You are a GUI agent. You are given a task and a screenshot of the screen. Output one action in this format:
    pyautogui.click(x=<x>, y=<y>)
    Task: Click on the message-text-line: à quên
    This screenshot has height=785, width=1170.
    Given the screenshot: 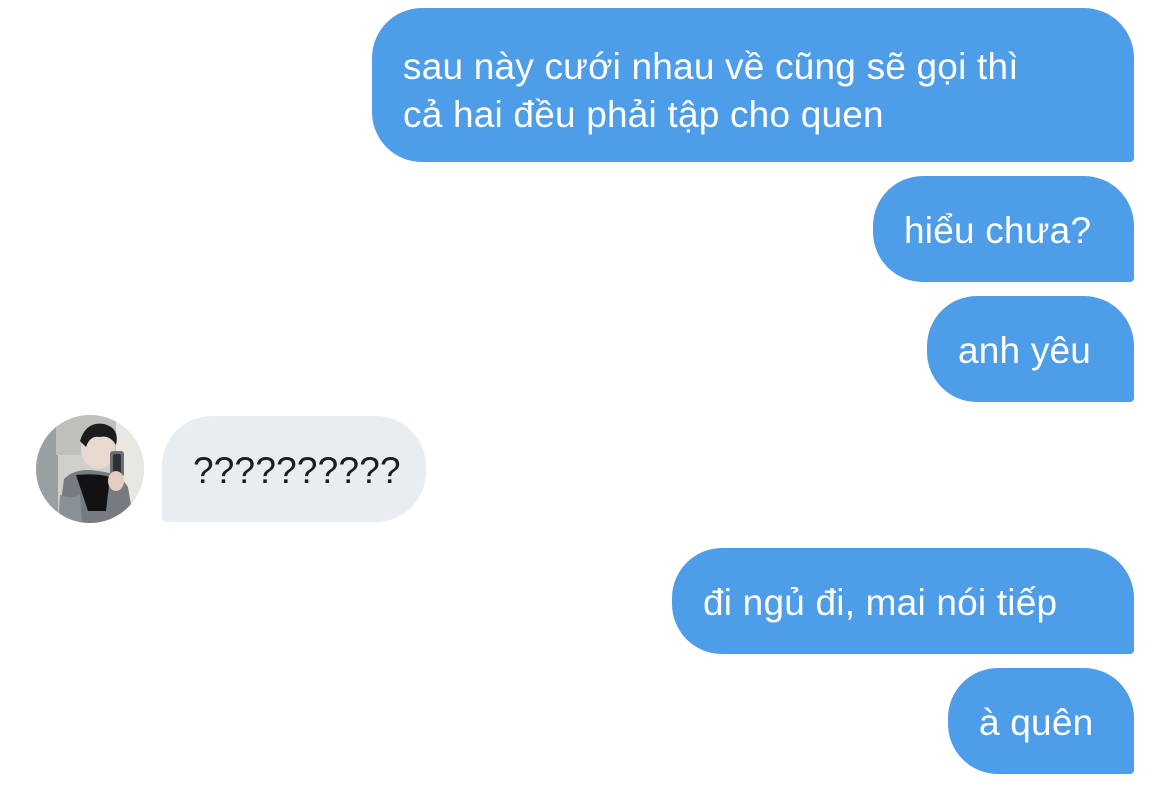 What is the action you would take?
    pyautogui.click(x=1036, y=722)
    